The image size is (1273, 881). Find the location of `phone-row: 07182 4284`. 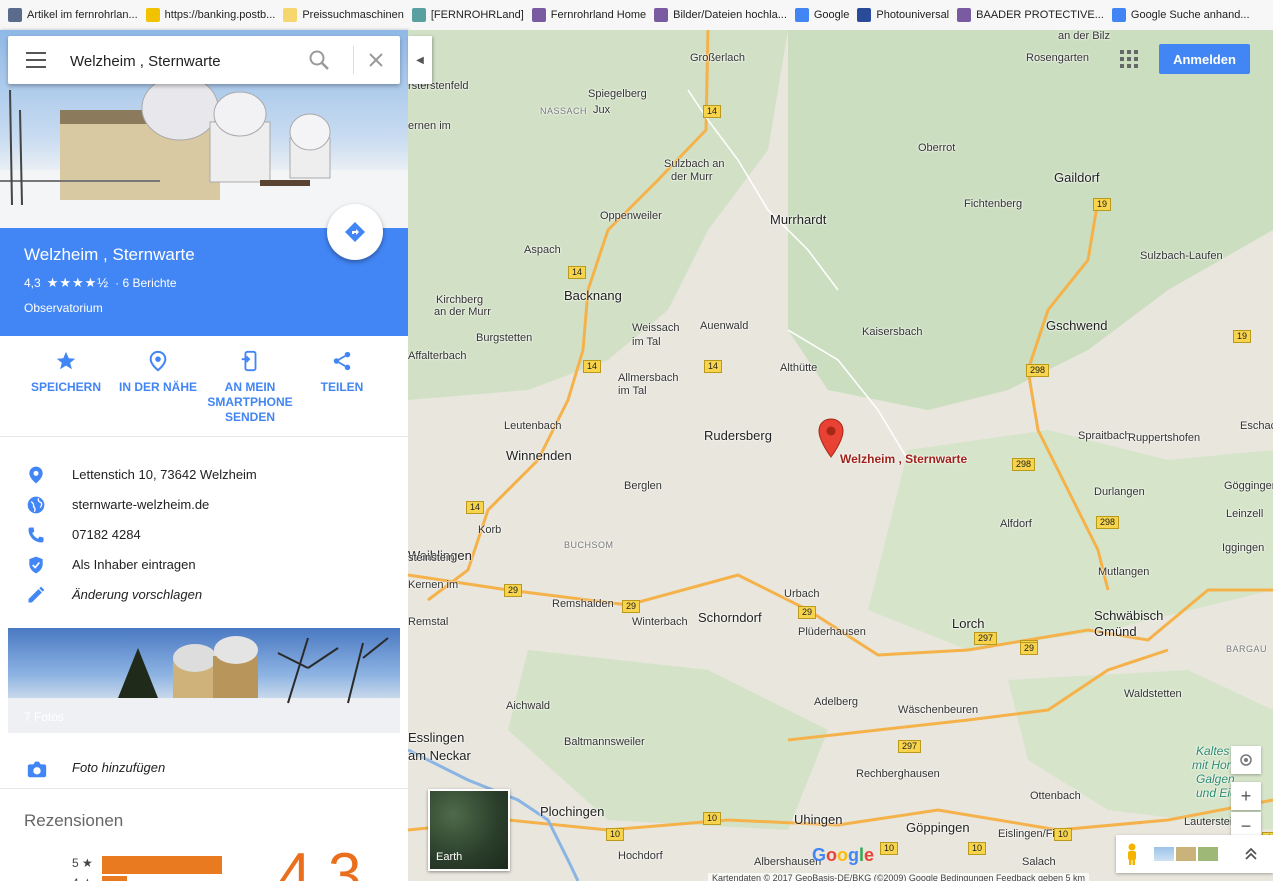

phone-row: 07182 4284 is located at coordinates (204, 534).